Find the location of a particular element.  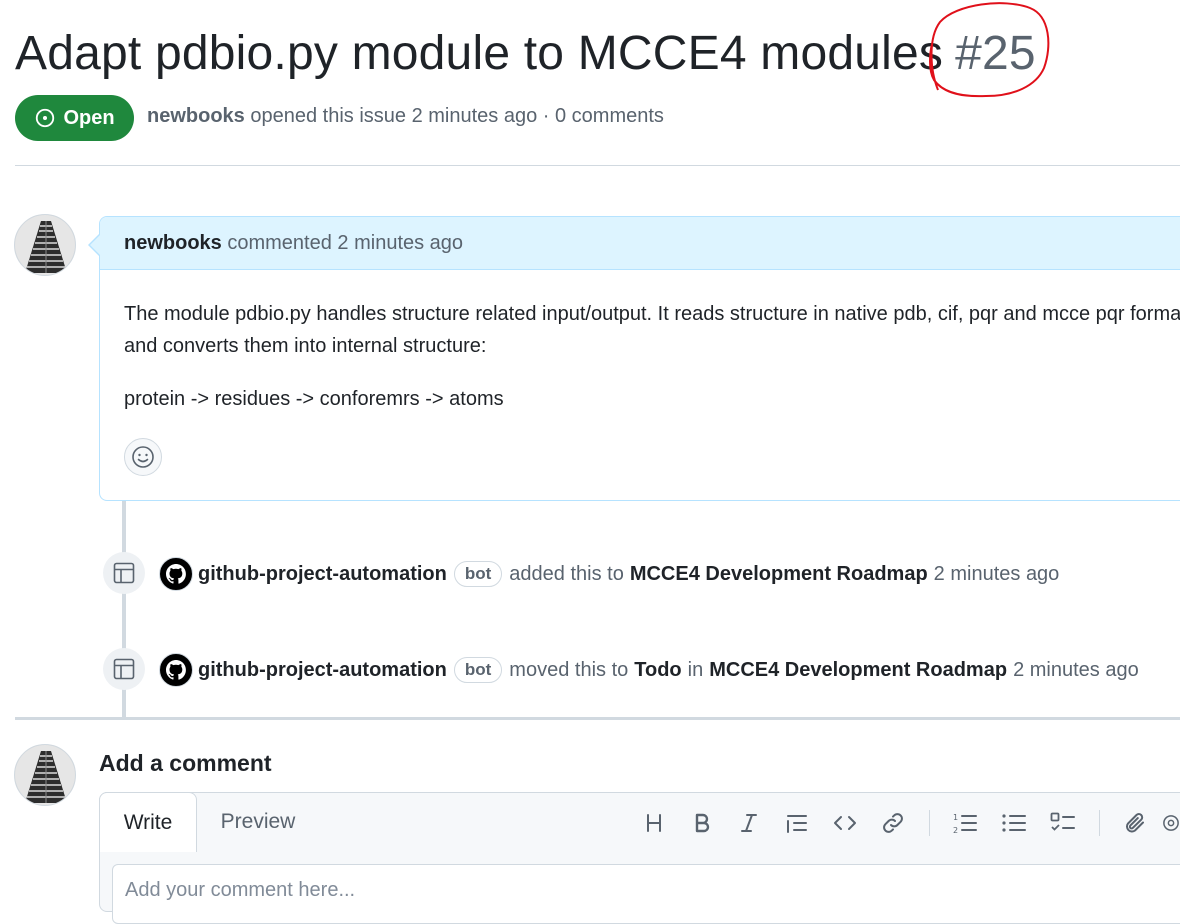

attach-button is located at coordinates (1135, 823).